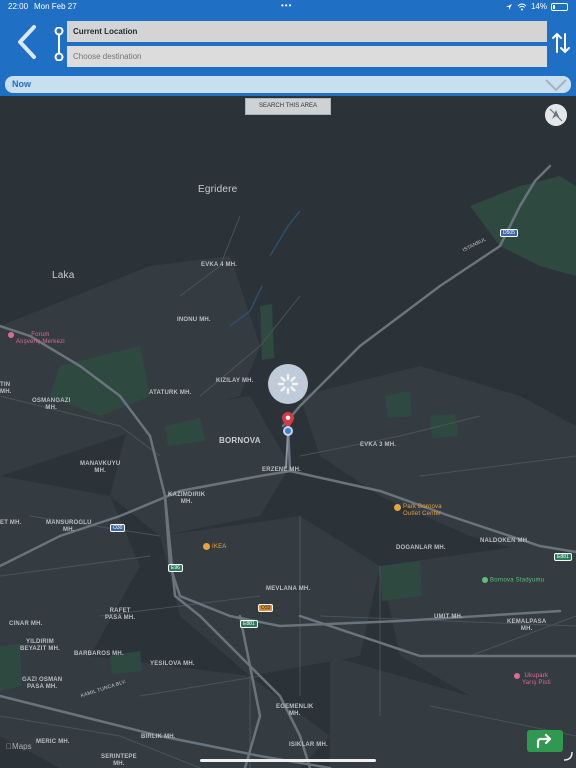 The image size is (576, 768). I want to click on loading-spinner, so click(288, 384).